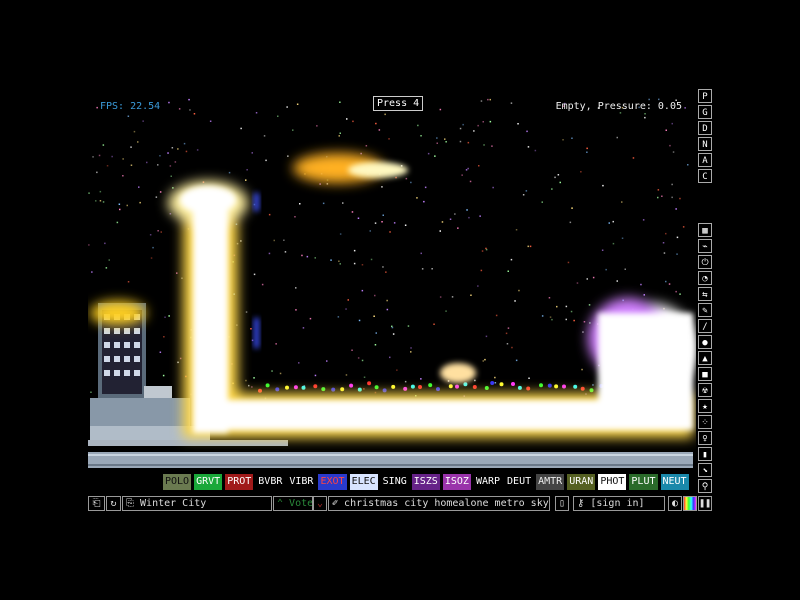  Describe the element at coordinates (390, 465) in the screenshot. I see `ground-stripe-low` at that location.